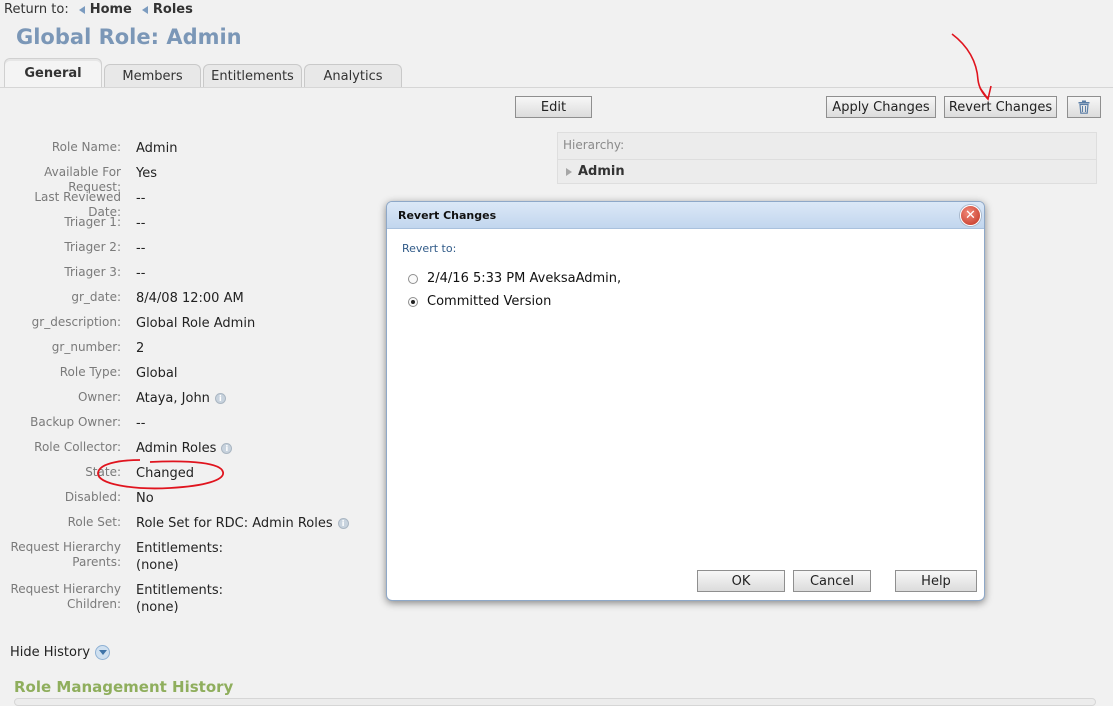  What do you see at coordinates (103, 652) in the screenshot?
I see `chevron-down-icon` at bounding box center [103, 652].